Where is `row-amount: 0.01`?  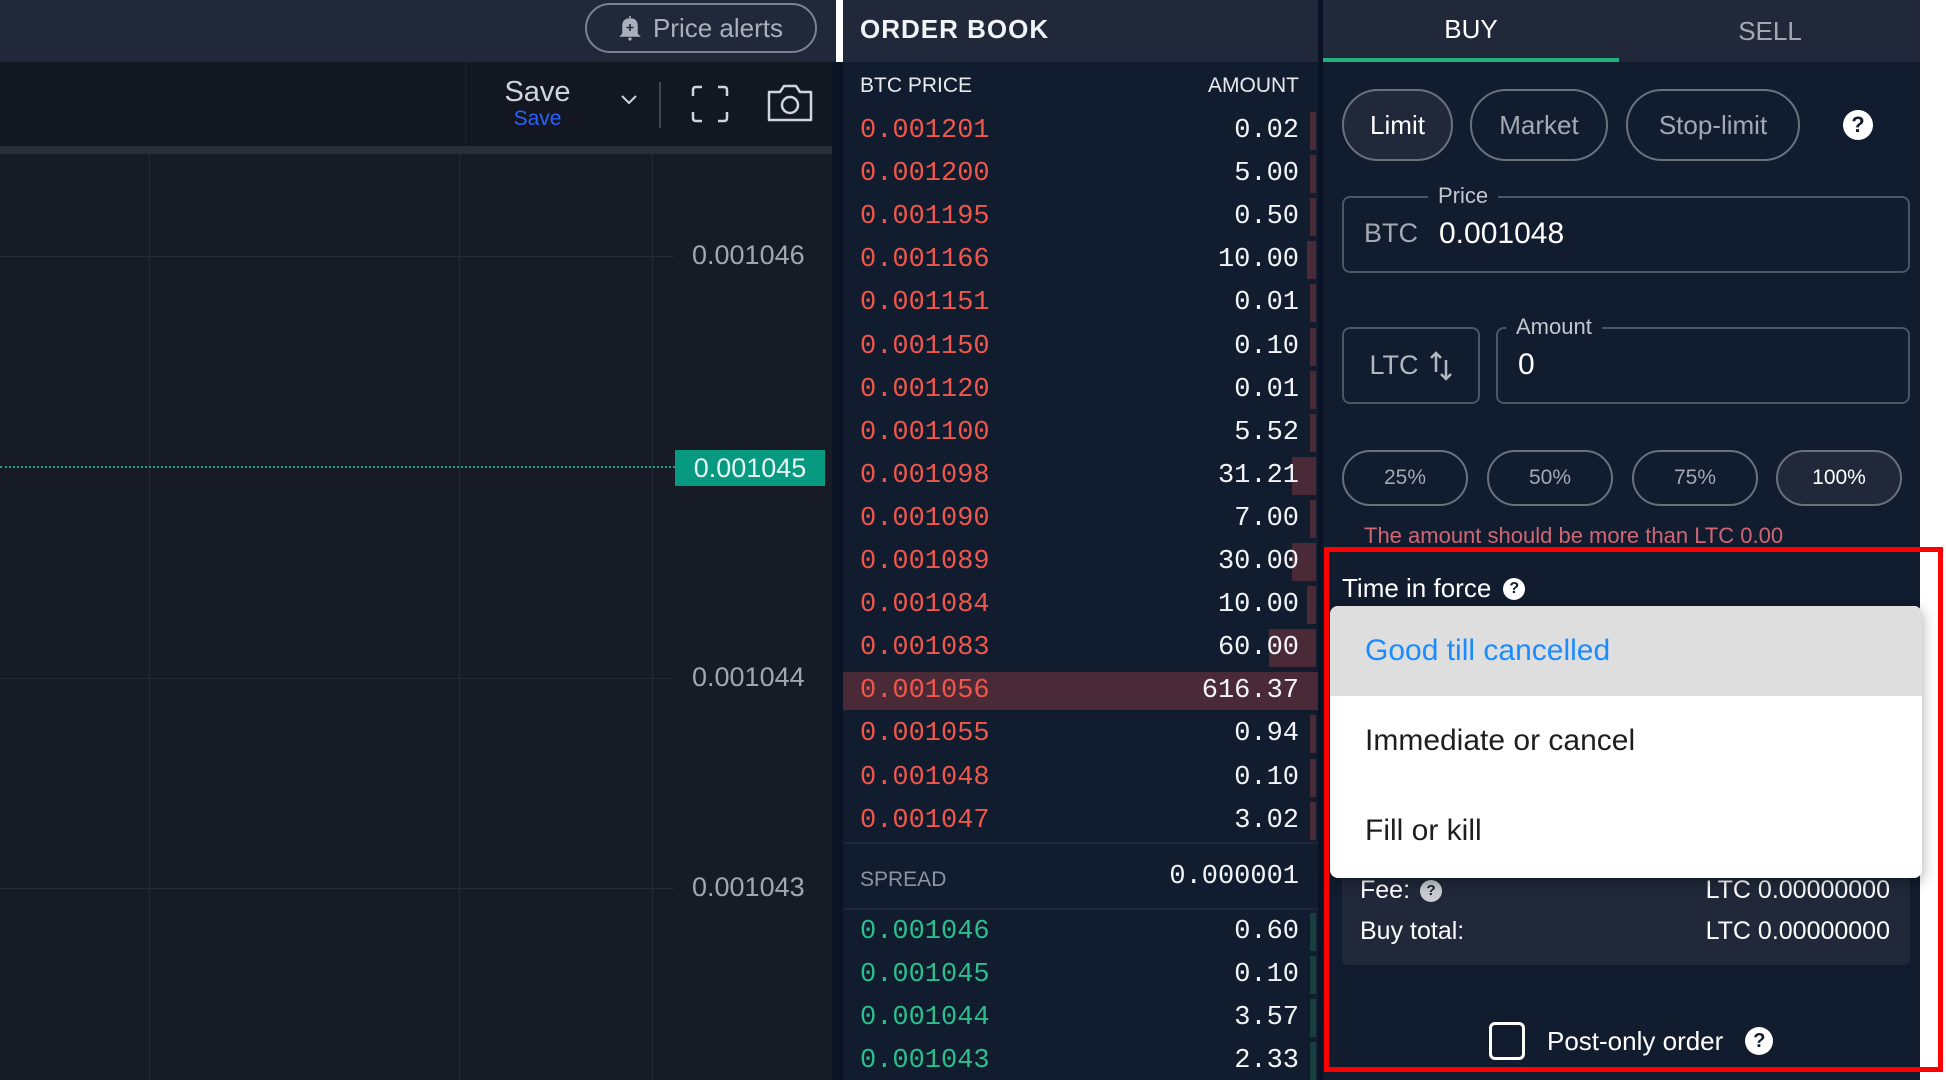
row-amount: 0.01 is located at coordinates (1266, 303).